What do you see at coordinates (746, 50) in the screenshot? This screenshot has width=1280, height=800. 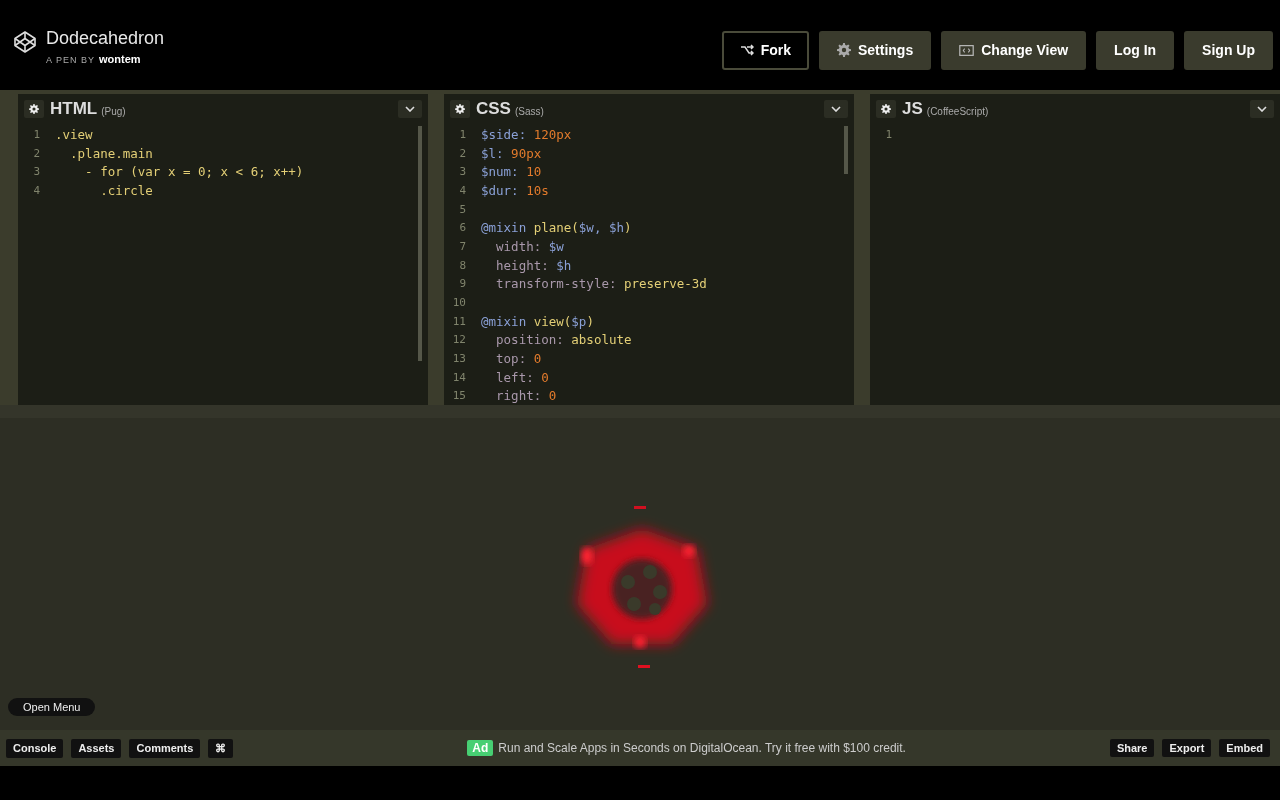 I see `fork-icon` at bounding box center [746, 50].